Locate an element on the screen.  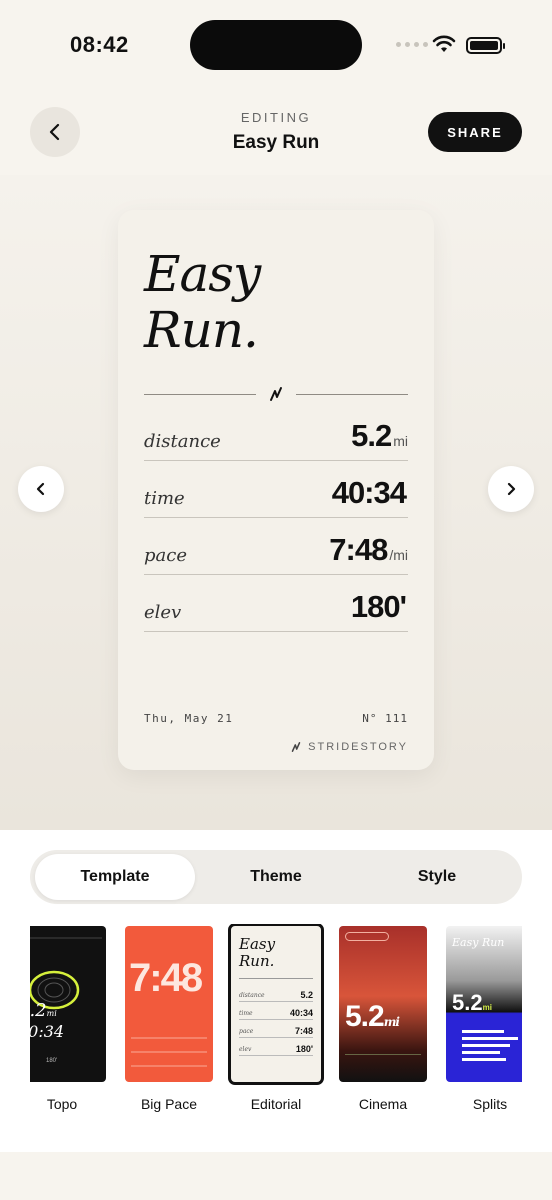
divider-right is located at coordinates (352, 394).